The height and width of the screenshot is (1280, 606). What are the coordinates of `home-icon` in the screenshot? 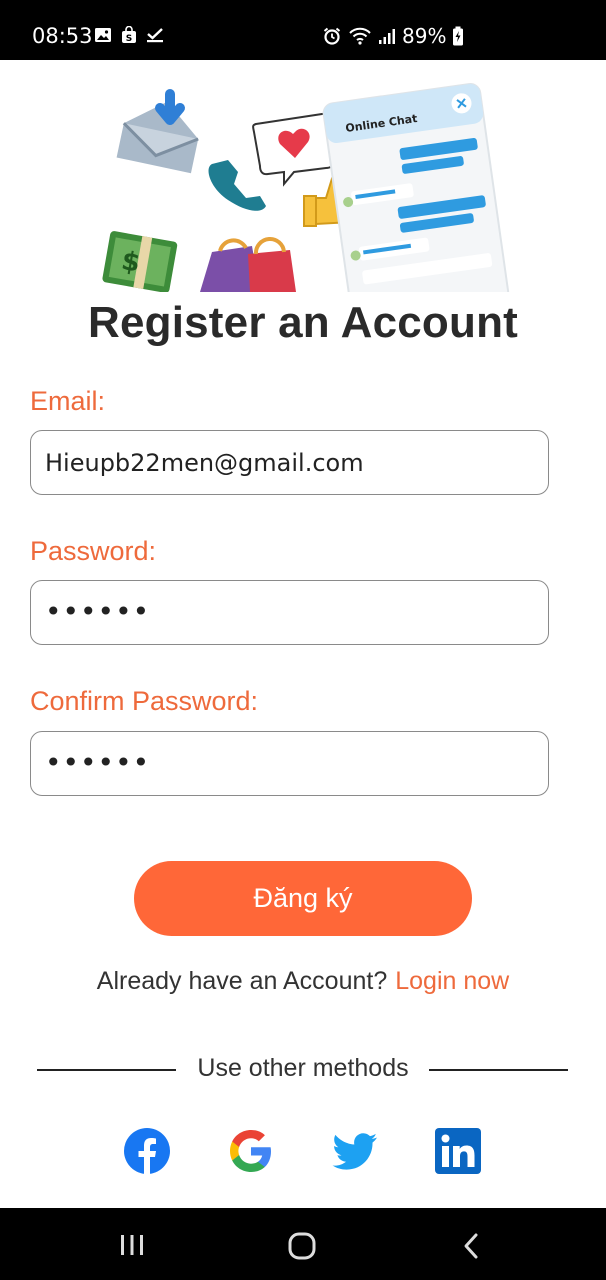 It's located at (302, 1246).